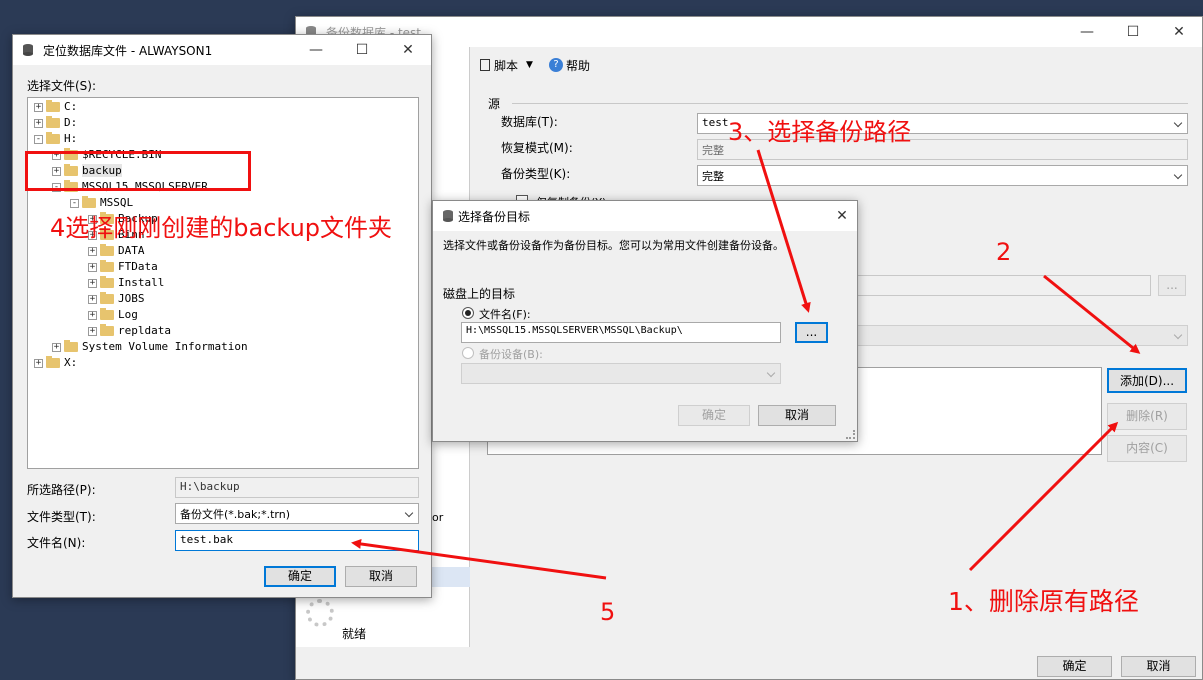 The height and width of the screenshot is (680, 1203). What do you see at coordinates (783, 231) in the screenshot?
I see `arrow-step3` at bounding box center [783, 231].